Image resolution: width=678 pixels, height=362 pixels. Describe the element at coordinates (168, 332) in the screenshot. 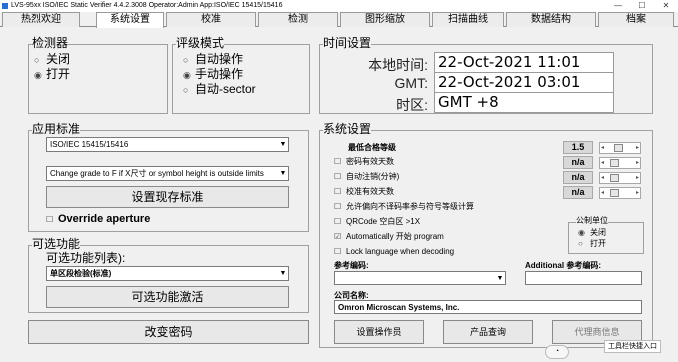

I see `change-password-button: 改变密码` at that location.